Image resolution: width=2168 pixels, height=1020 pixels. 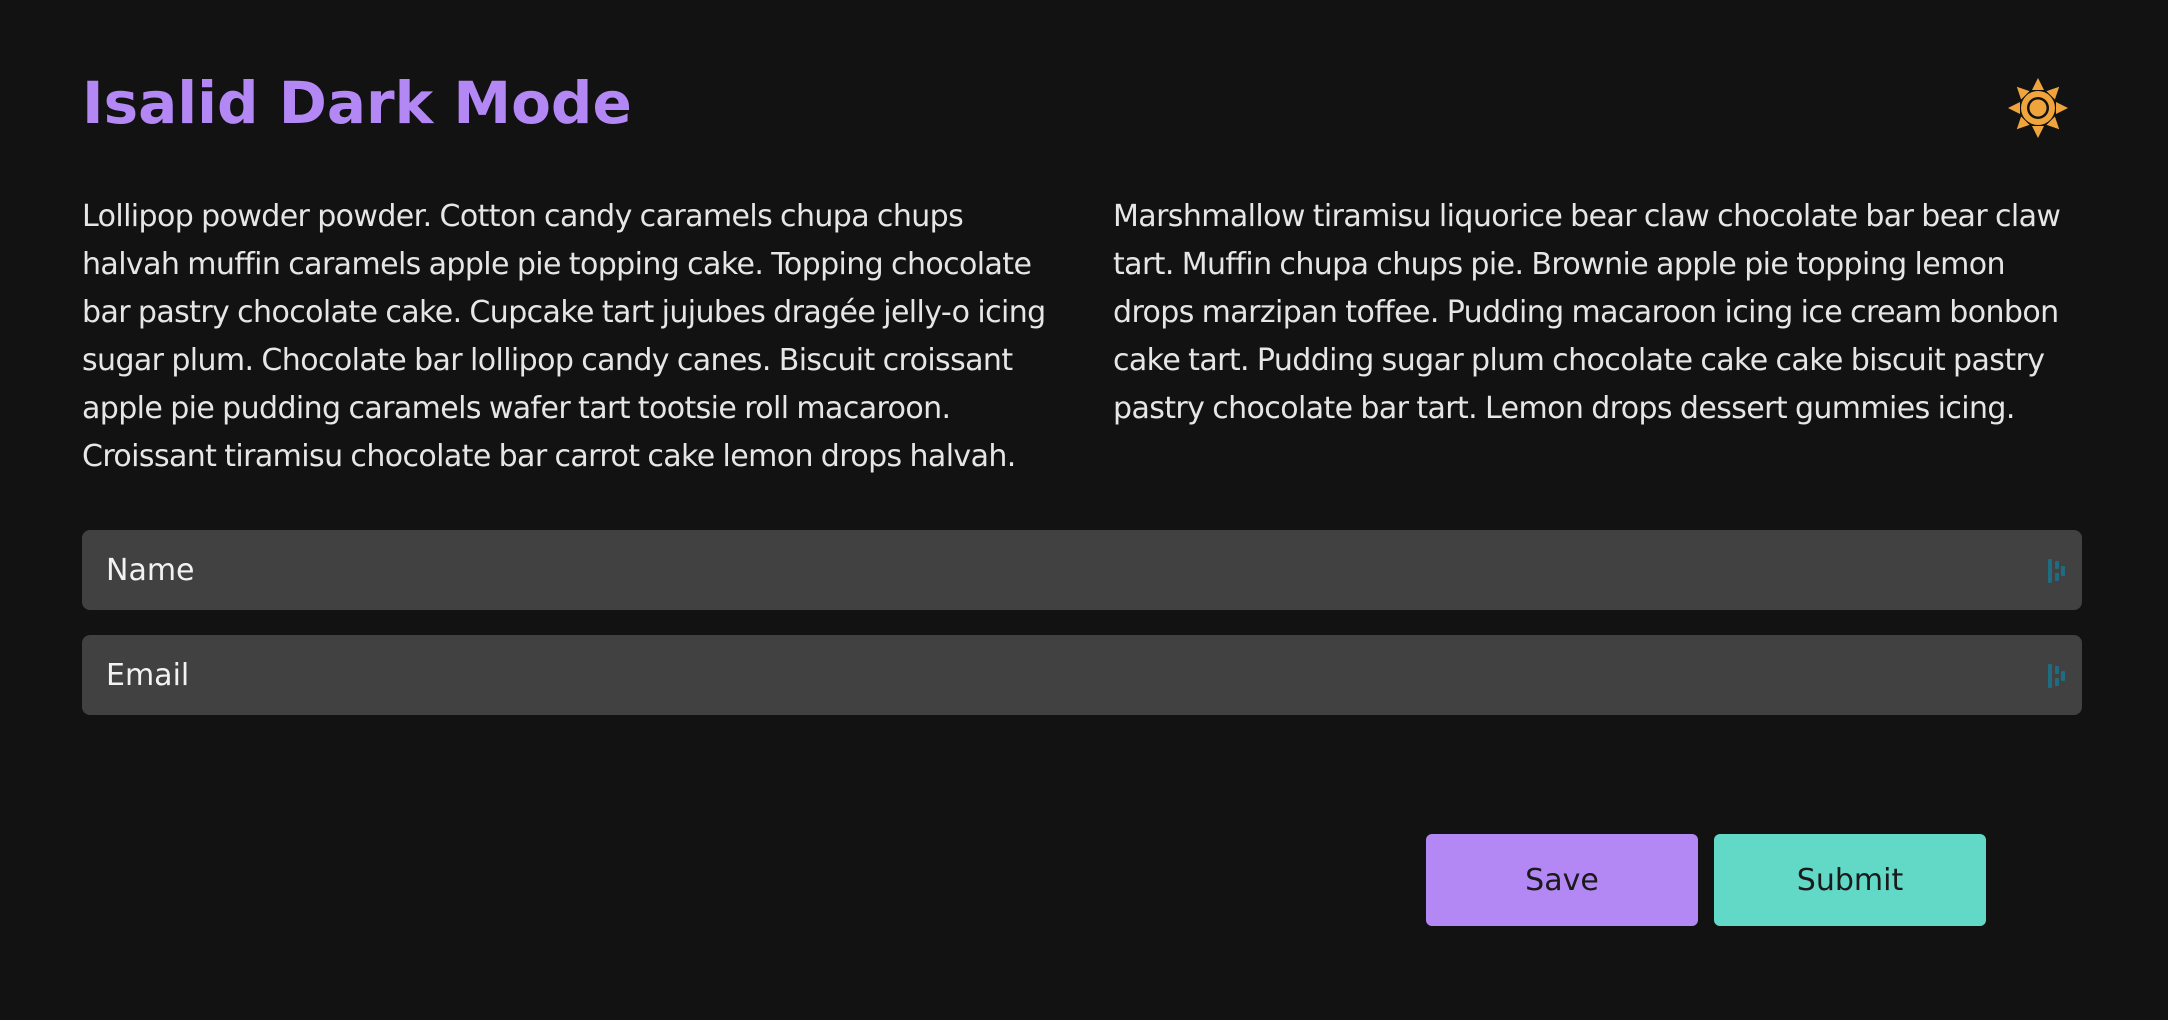 I want to click on theme-toggle-button, so click(x=2038, y=108).